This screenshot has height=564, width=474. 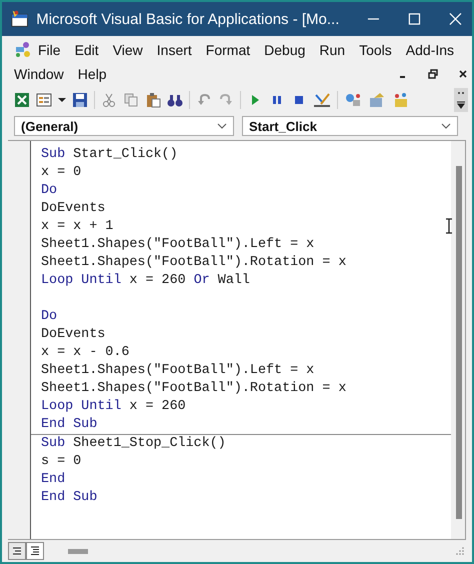 What do you see at coordinates (49, 50) in the screenshot?
I see `menu-item: File` at bounding box center [49, 50].